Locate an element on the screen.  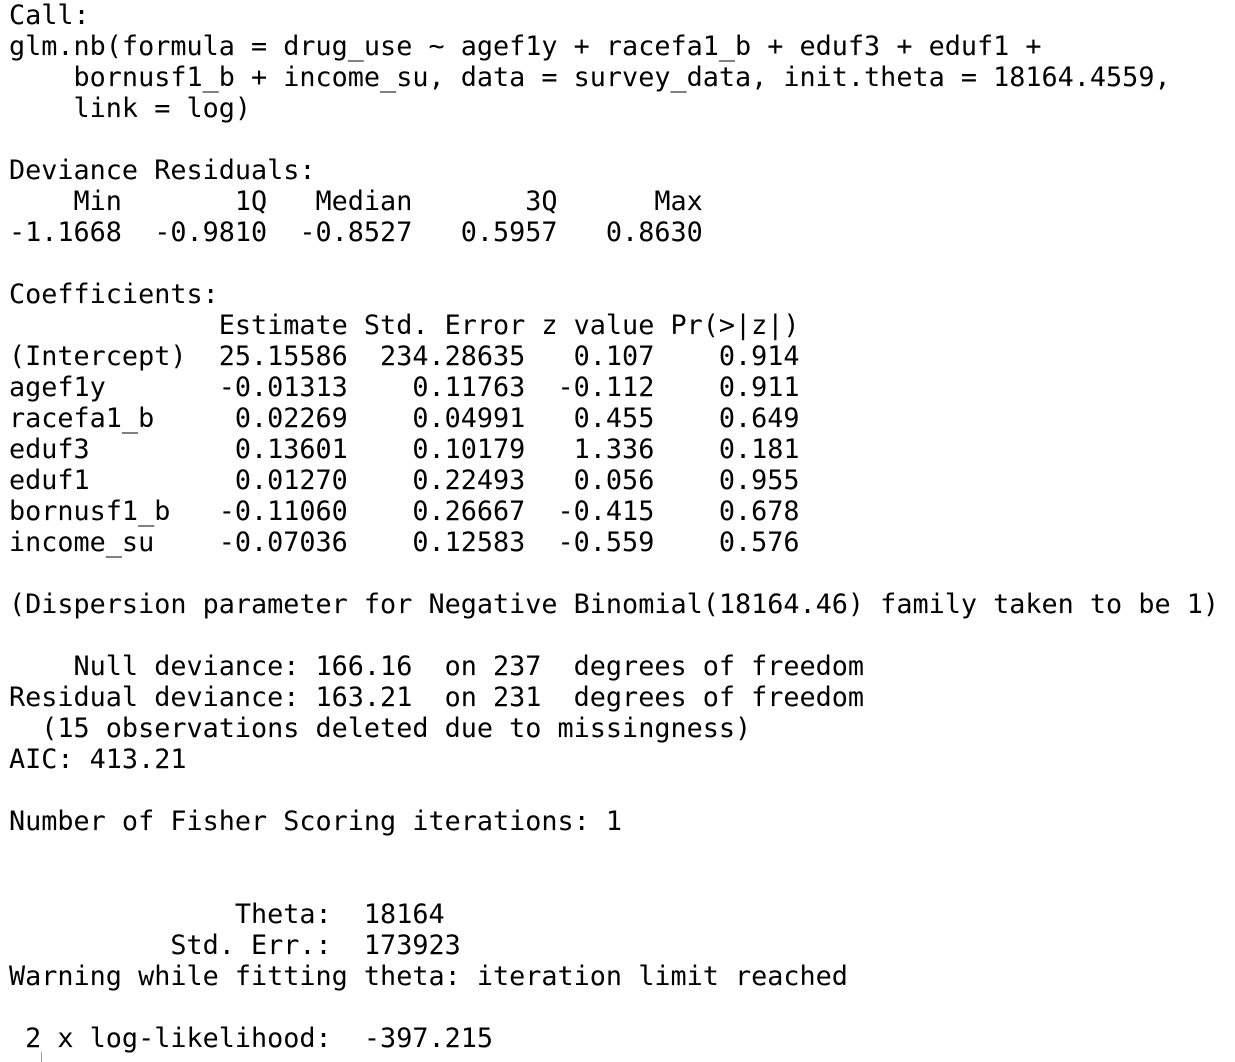
log-likelihood: 2 x log-likelihood: -397.215 is located at coordinates (259, 1038).